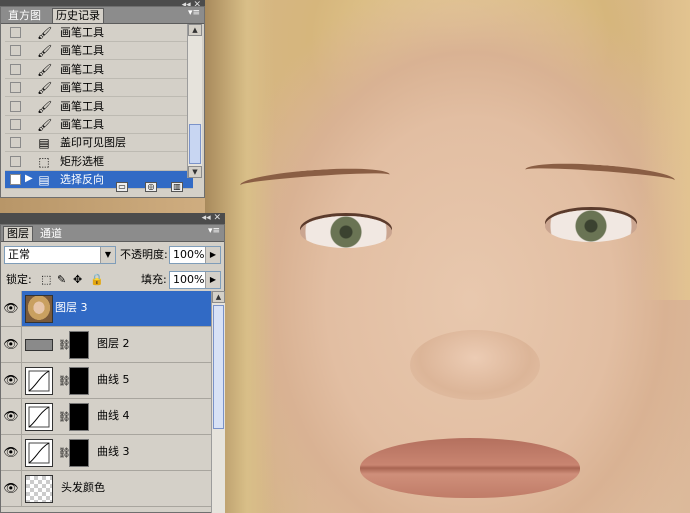 Image resolution: width=690 pixels, height=513 pixels. I want to click on history-tabbar: 直方图 历史记录 ▾≡, so click(102, 15).